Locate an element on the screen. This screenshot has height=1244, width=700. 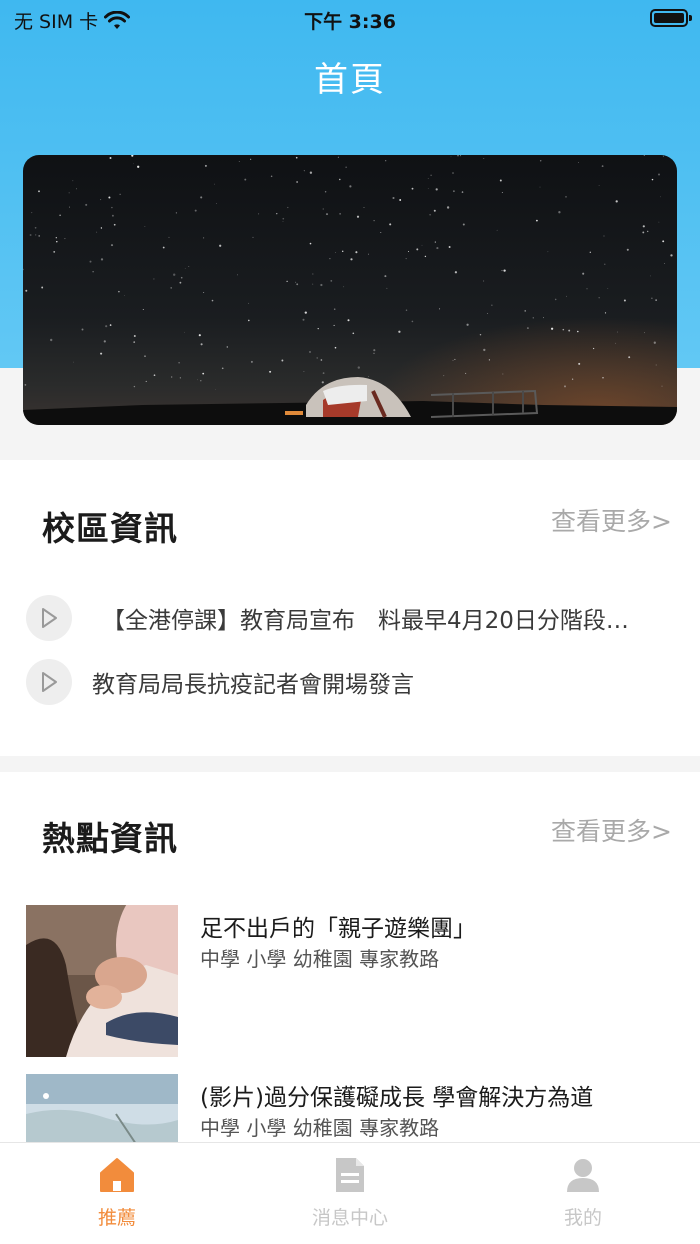
tab-bar: 推薦 消息中心 我的 is located at coordinates (350, 1193).